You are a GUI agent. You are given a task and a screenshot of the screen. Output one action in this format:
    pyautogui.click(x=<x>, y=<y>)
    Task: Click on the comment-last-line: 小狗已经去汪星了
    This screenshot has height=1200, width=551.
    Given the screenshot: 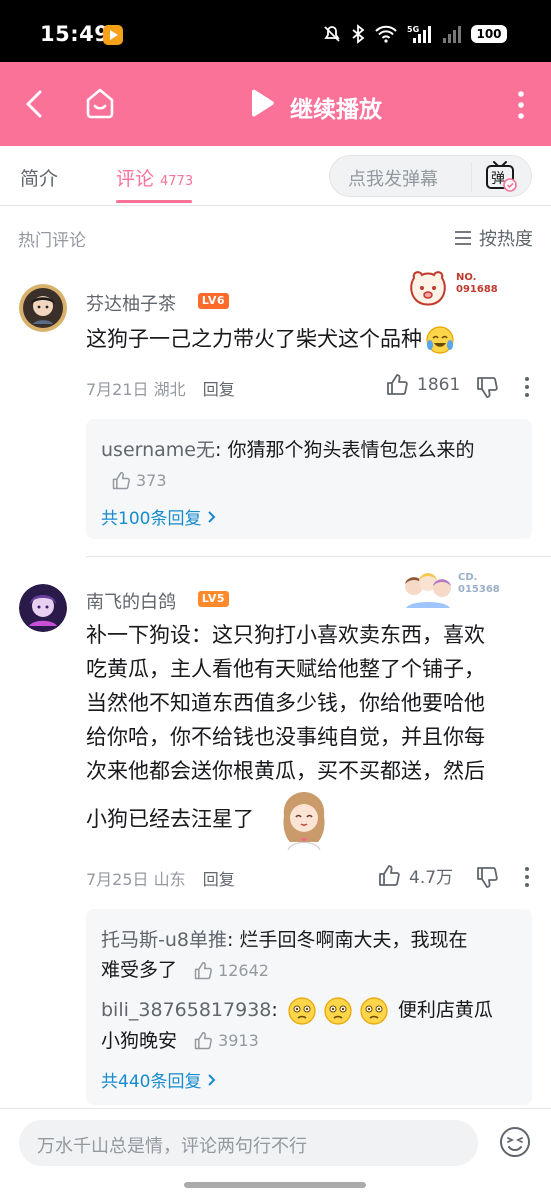 What is the action you would take?
    pyautogui.click(x=311, y=819)
    